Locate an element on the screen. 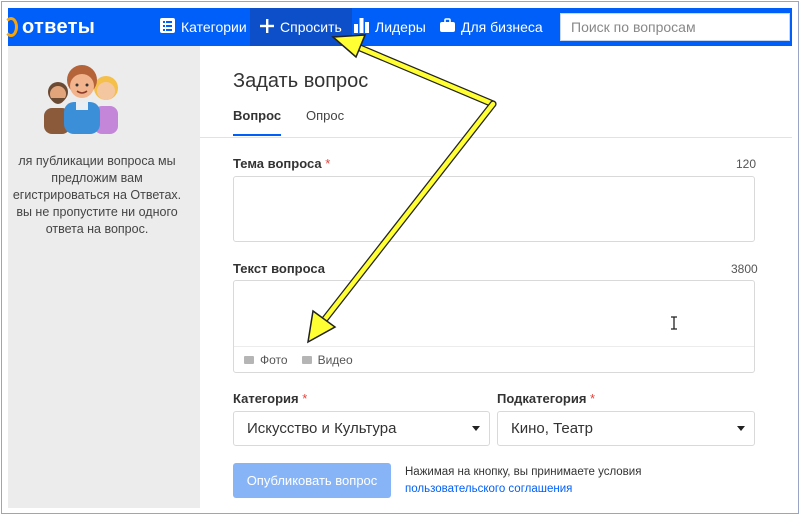 This screenshot has height=515, width=800. nav-business: Для бизнеса is located at coordinates (491, 27).